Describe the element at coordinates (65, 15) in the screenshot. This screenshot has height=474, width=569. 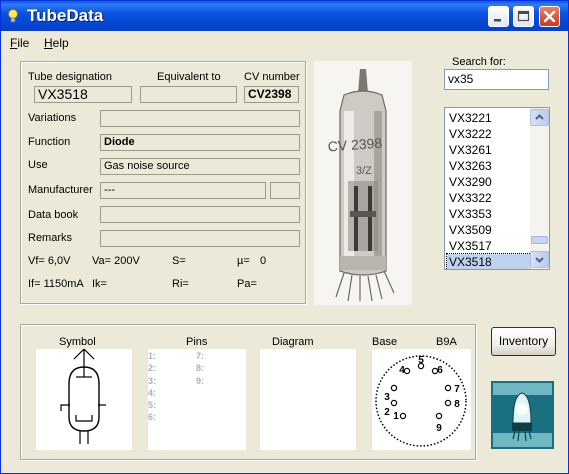
I see `window-title: TubeData` at that location.